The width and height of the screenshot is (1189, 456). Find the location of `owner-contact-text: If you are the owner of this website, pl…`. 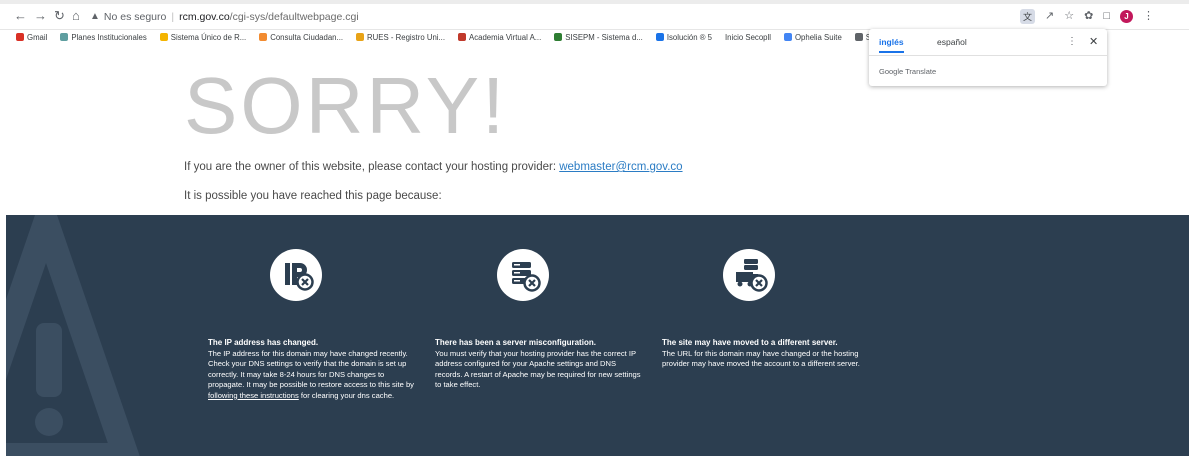

owner-contact-text: If you are the owner of this website, pl… is located at coordinates (372, 167).